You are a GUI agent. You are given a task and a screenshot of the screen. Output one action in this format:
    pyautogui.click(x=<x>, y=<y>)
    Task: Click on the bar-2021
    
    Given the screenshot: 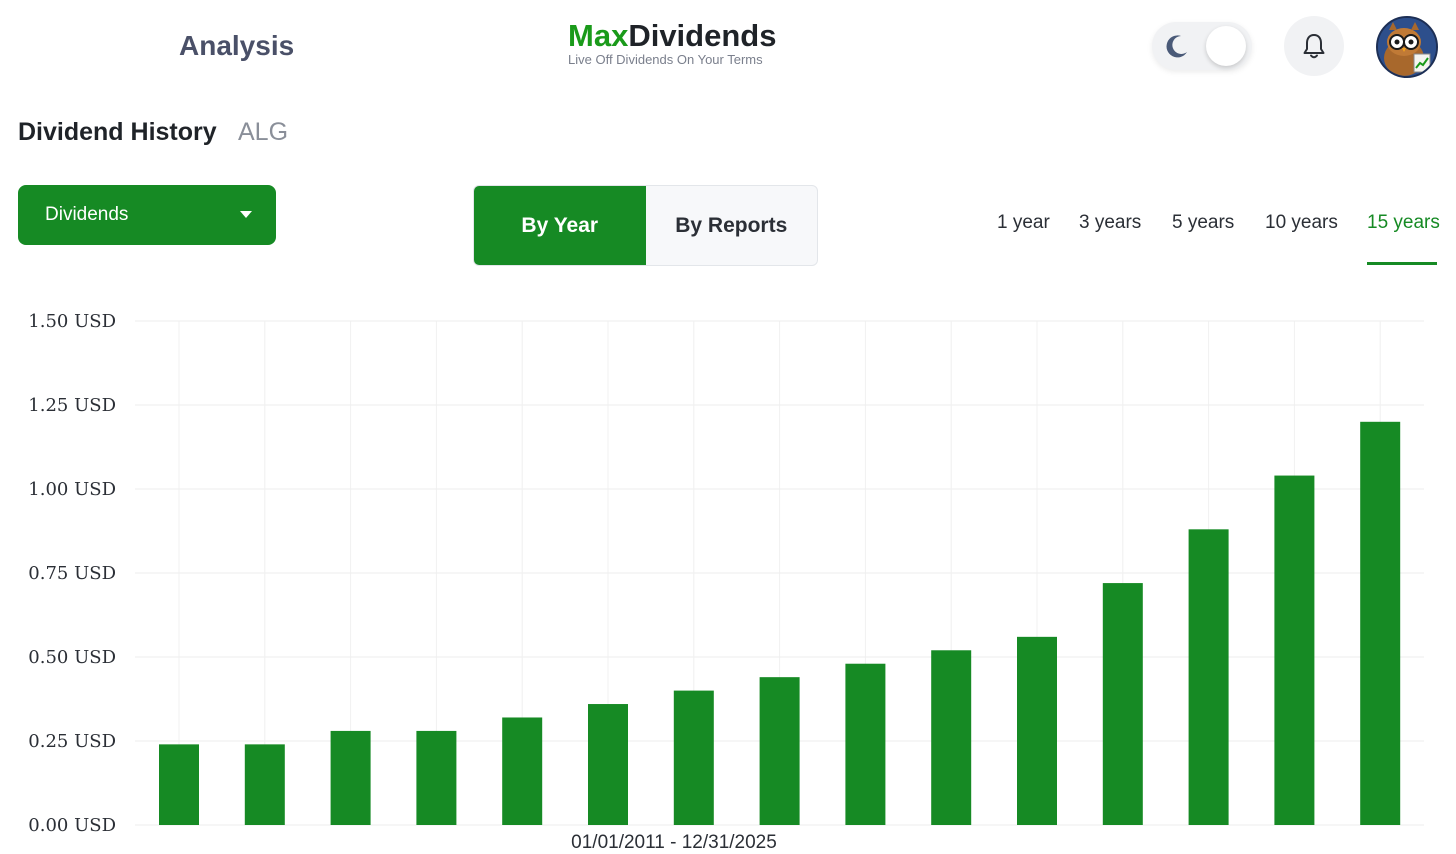 What is the action you would take?
    pyautogui.click(x=1037, y=730)
    